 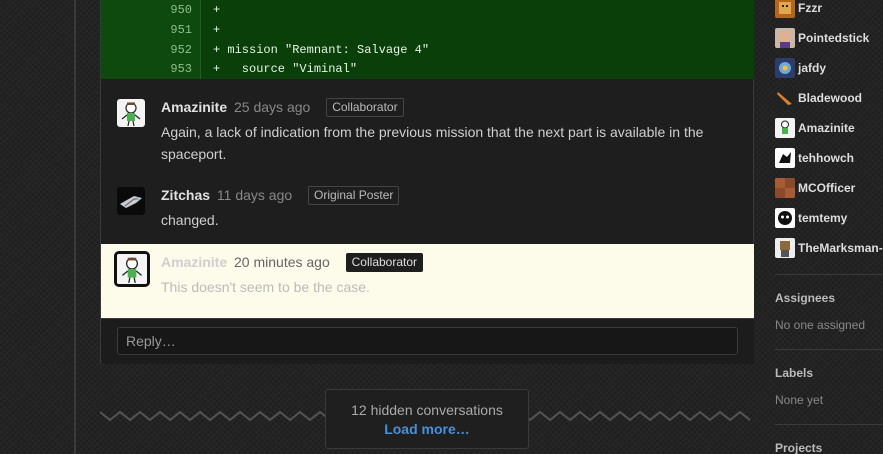 I want to click on participant-name: jafdy, so click(x=812, y=68).